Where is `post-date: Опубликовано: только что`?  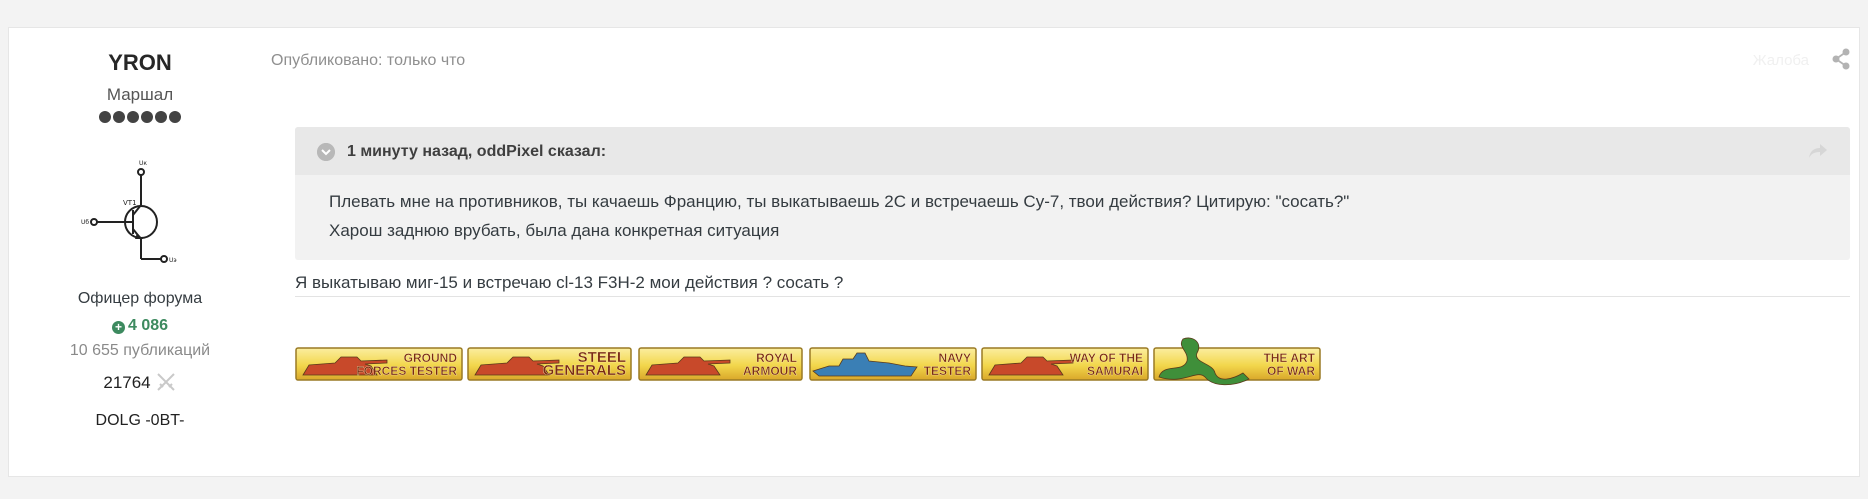 post-date: Опубликовано: только что is located at coordinates (368, 61).